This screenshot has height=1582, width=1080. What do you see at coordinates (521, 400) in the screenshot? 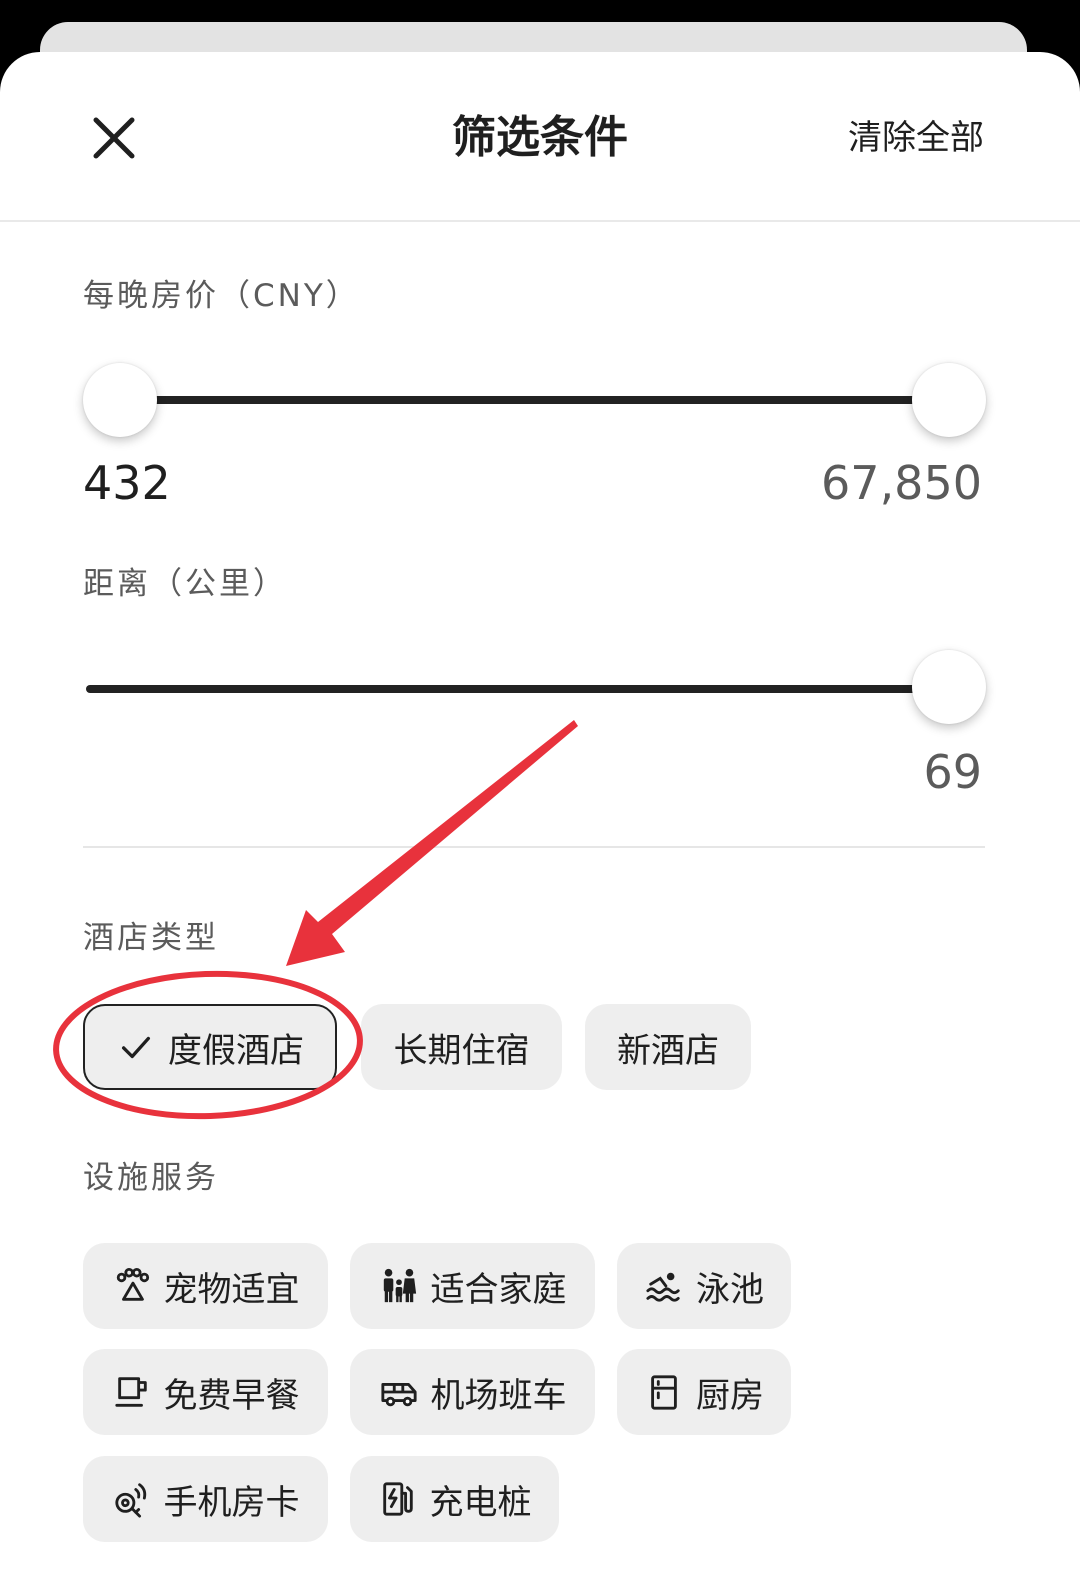
I see `price-slider-track` at bounding box center [521, 400].